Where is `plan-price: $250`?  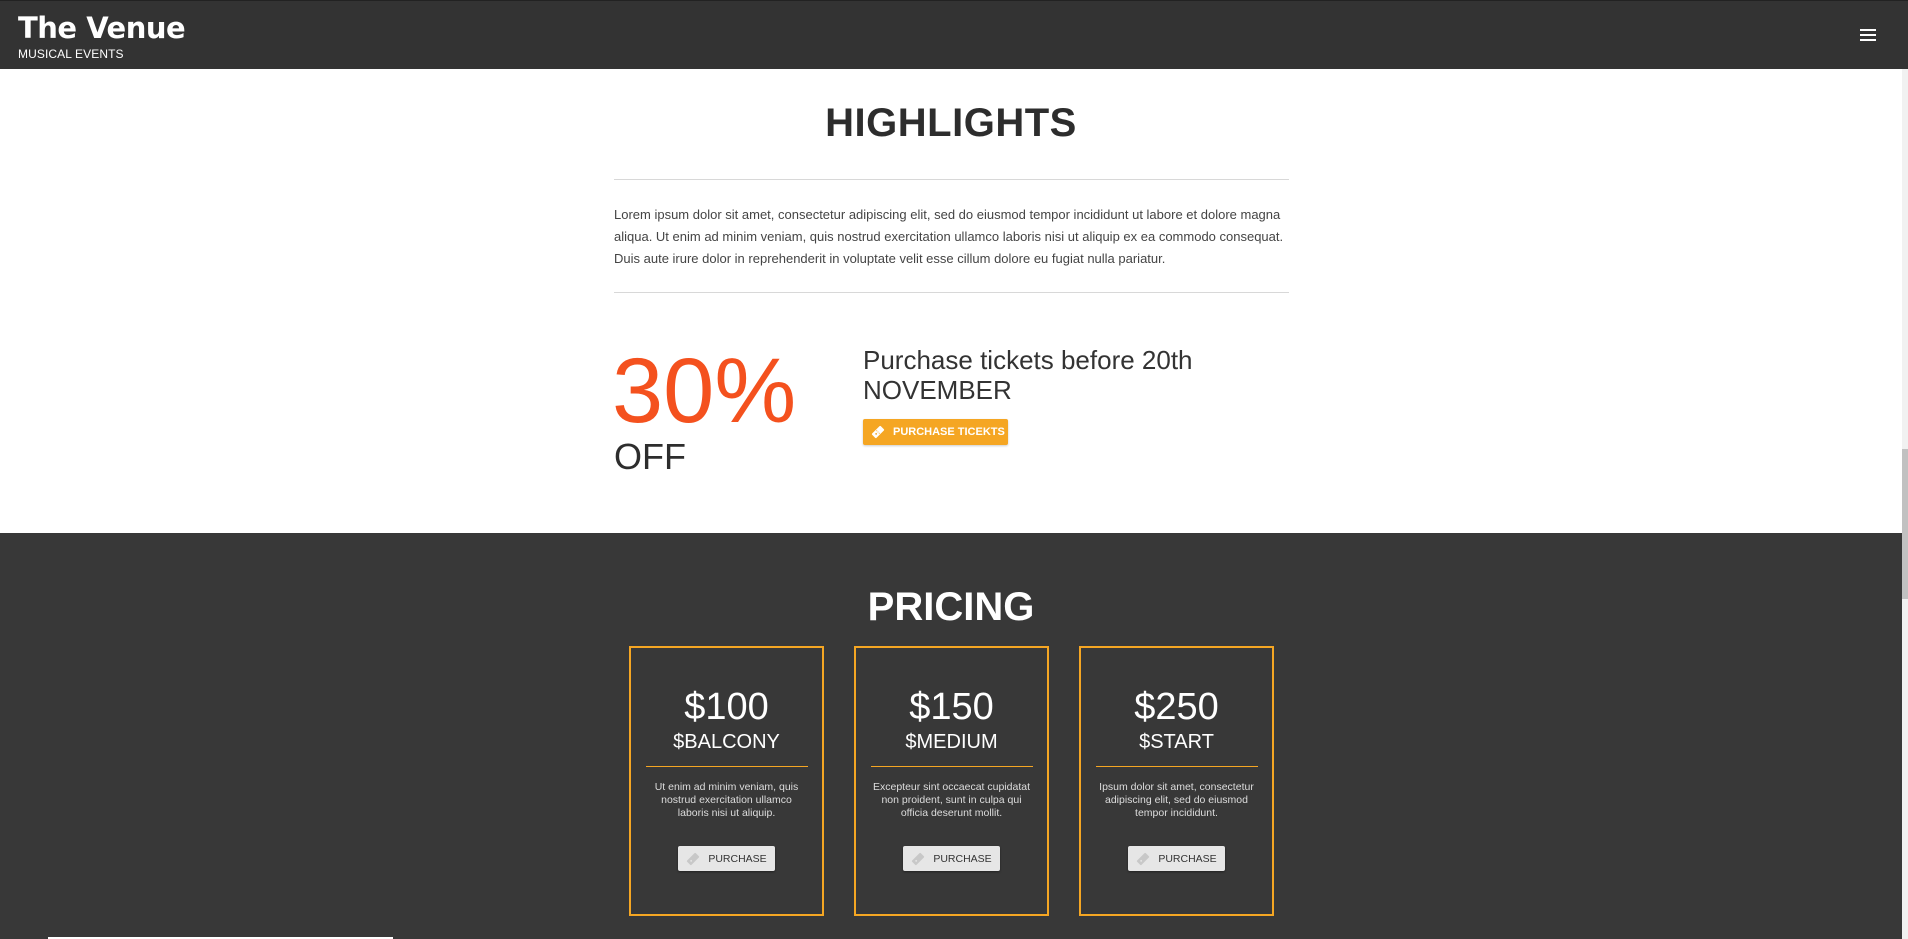
plan-price: $250 is located at coordinates (1176, 707).